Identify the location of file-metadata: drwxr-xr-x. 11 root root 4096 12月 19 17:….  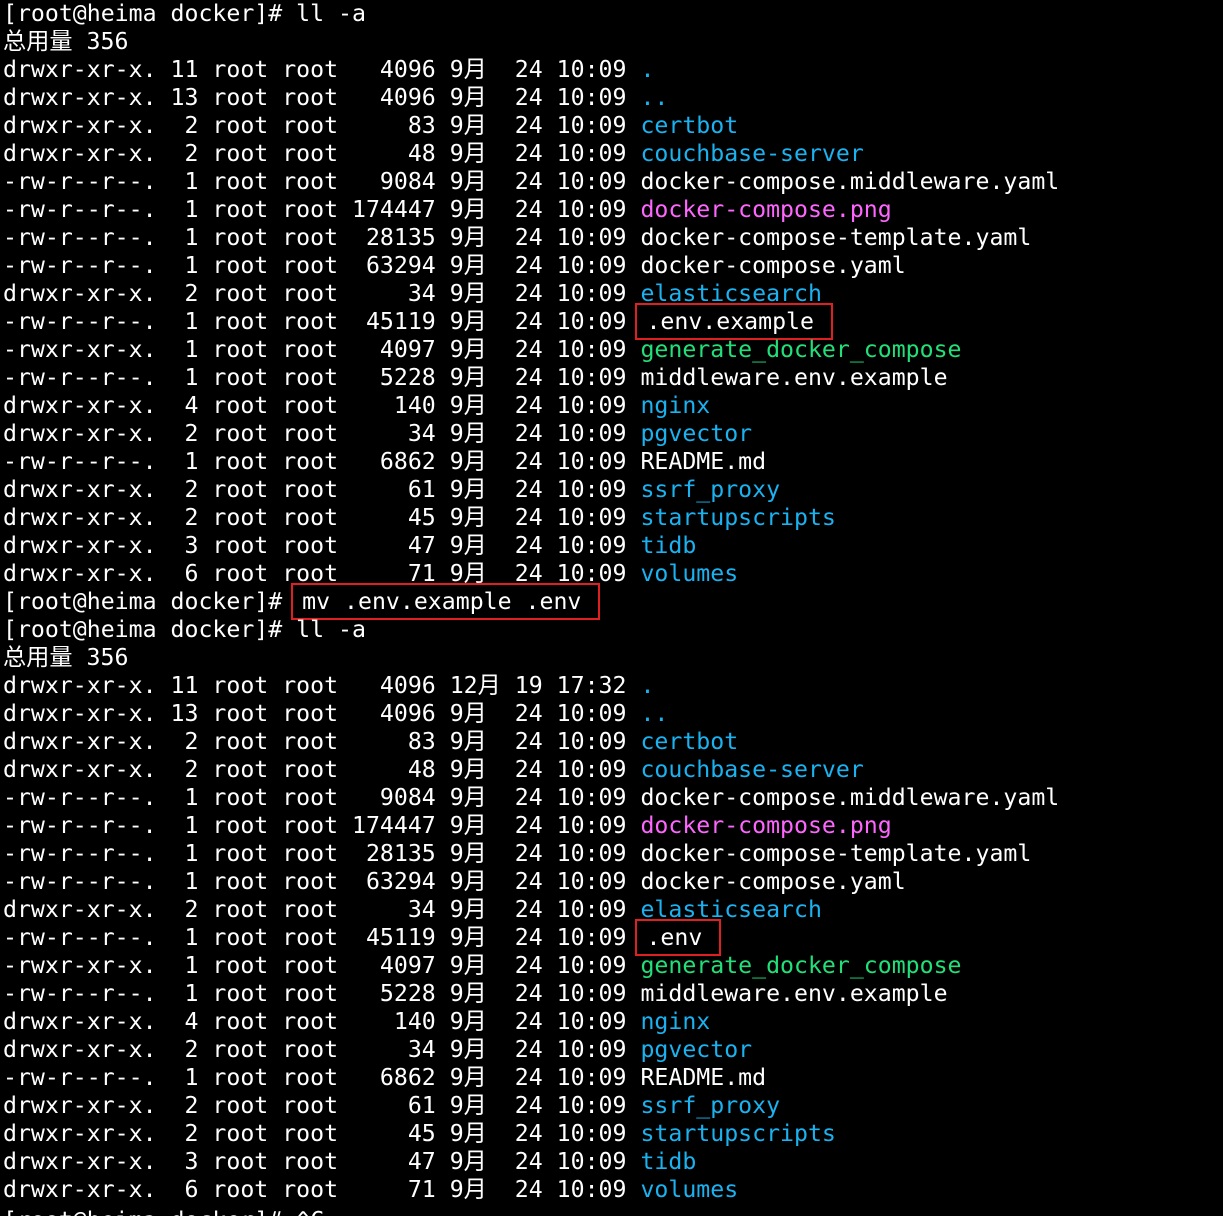
(322, 685).